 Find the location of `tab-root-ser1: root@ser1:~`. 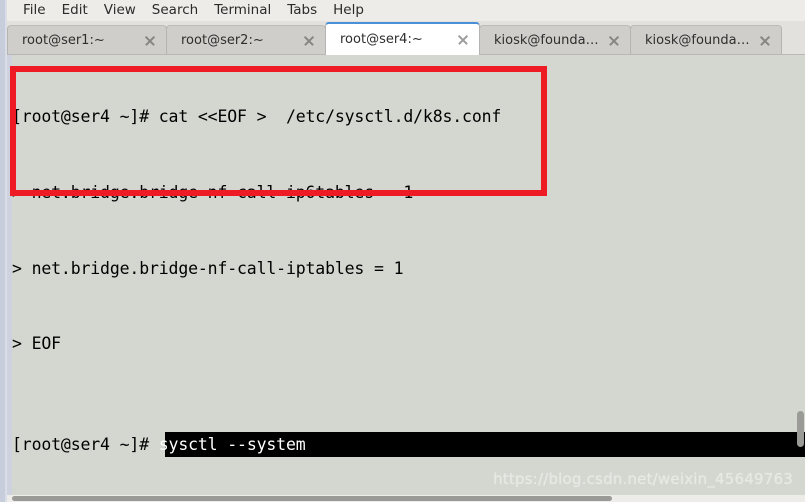

tab-root-ser1: root@ser1:~ is located at coordinates (87, 40).